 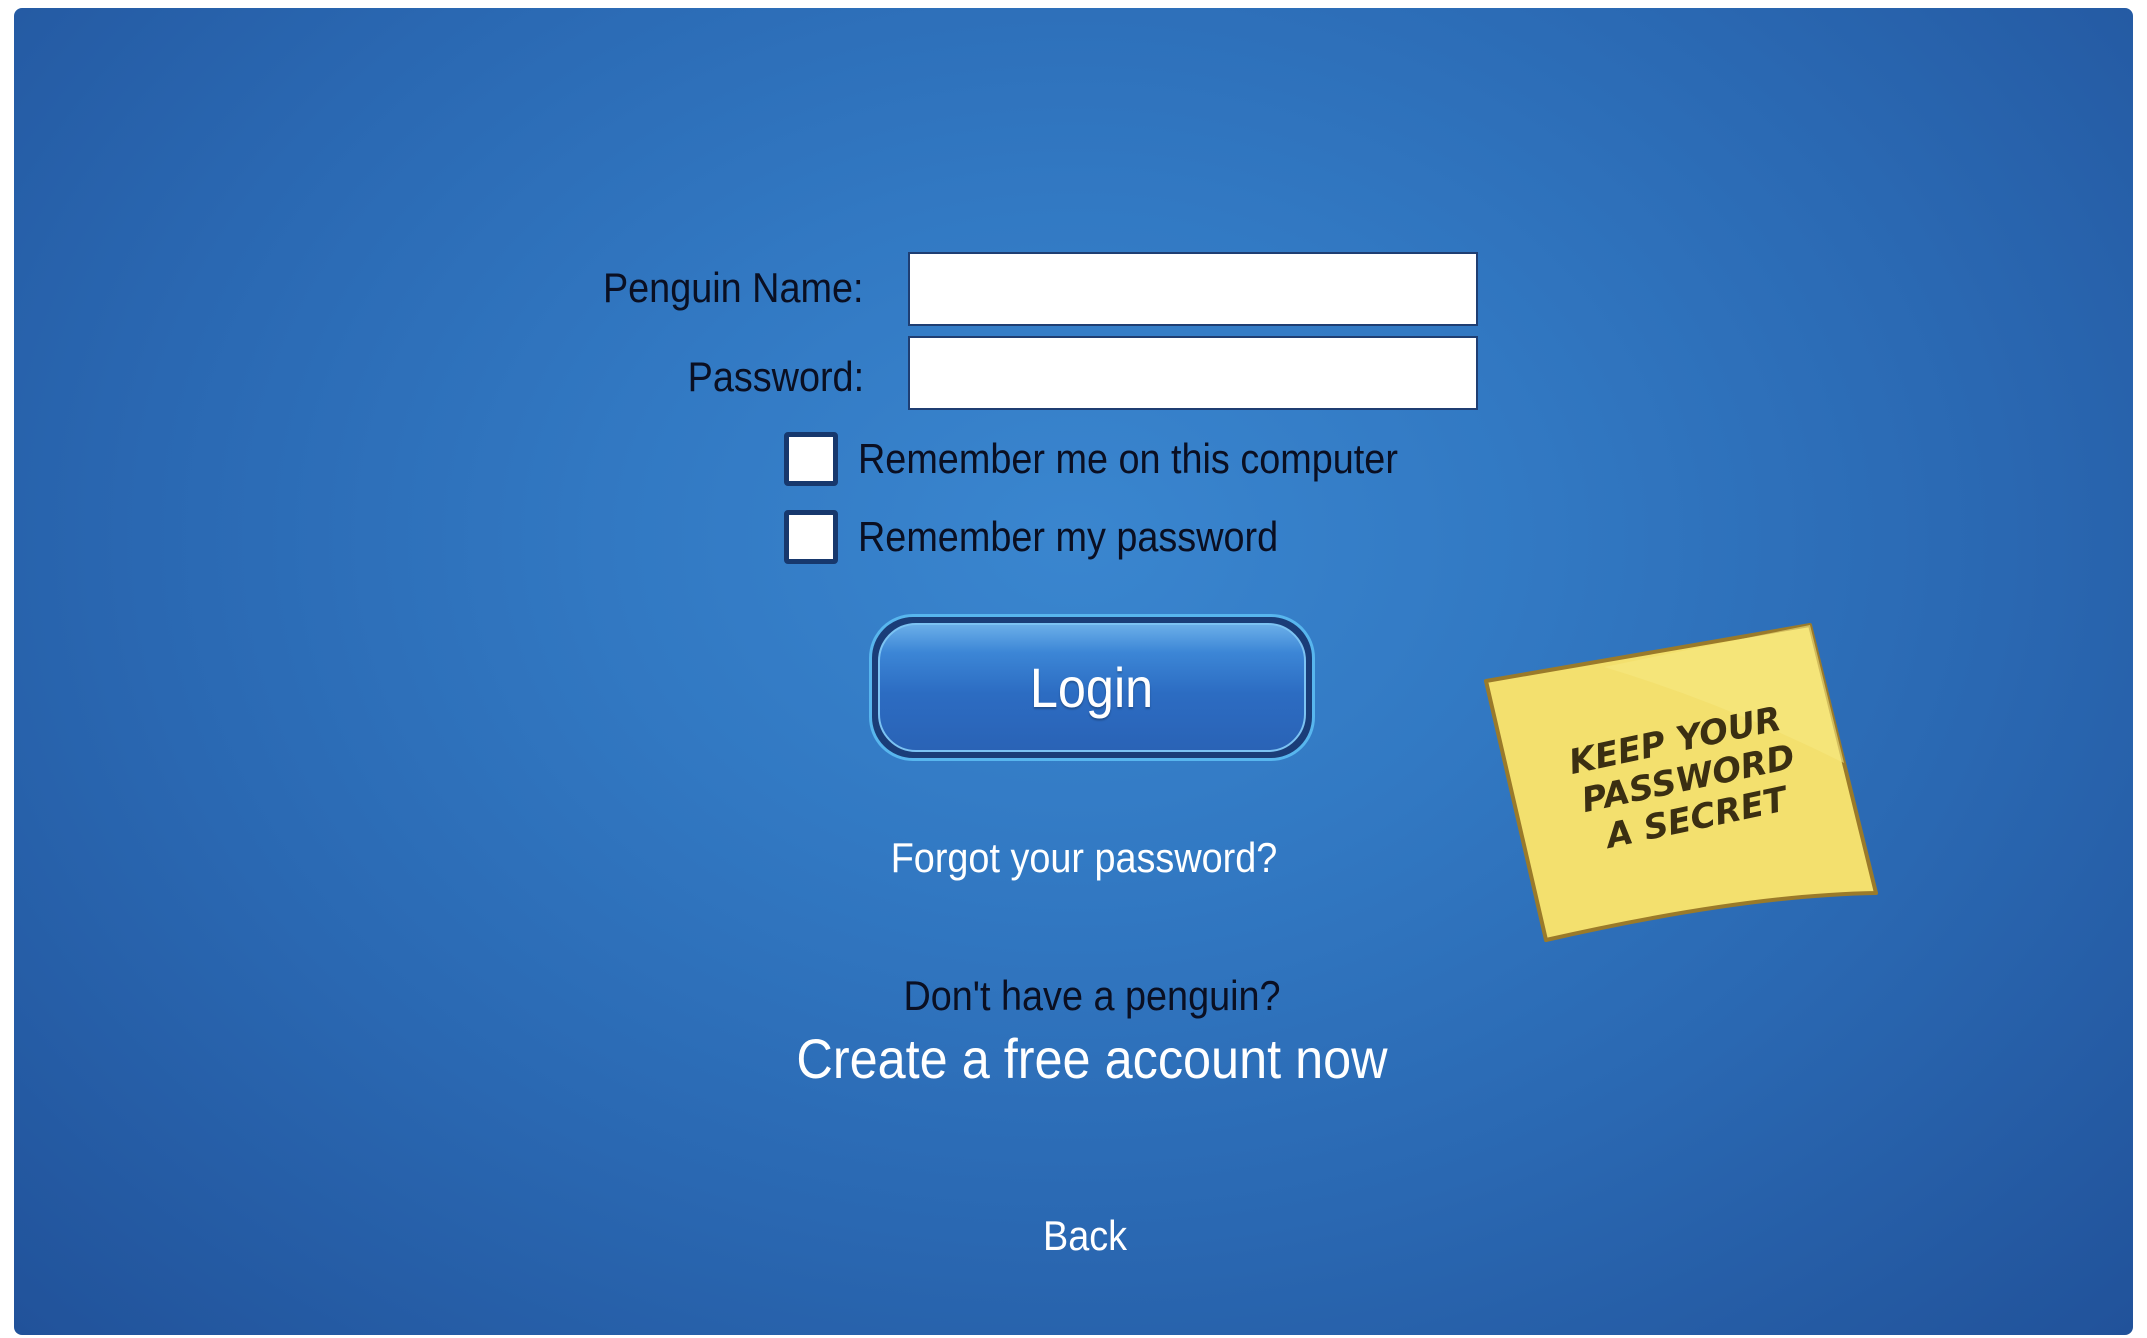 What do you see at coordinates (811, 459) in the screenshot?
I see `remember-me-checkbox` at bounding box center [811, 459].